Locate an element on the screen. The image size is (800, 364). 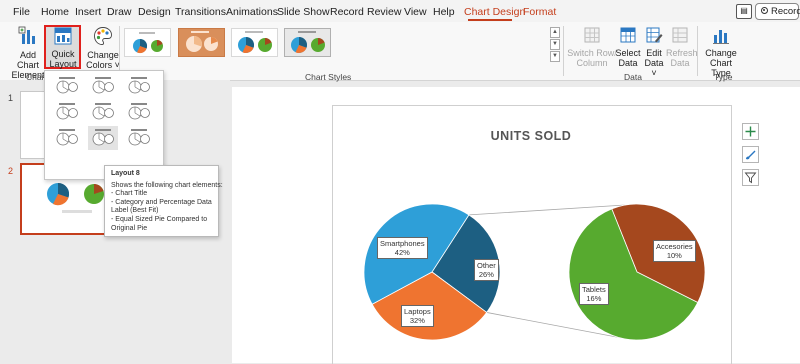
select-data-icon is located at coordinates (628, 35).